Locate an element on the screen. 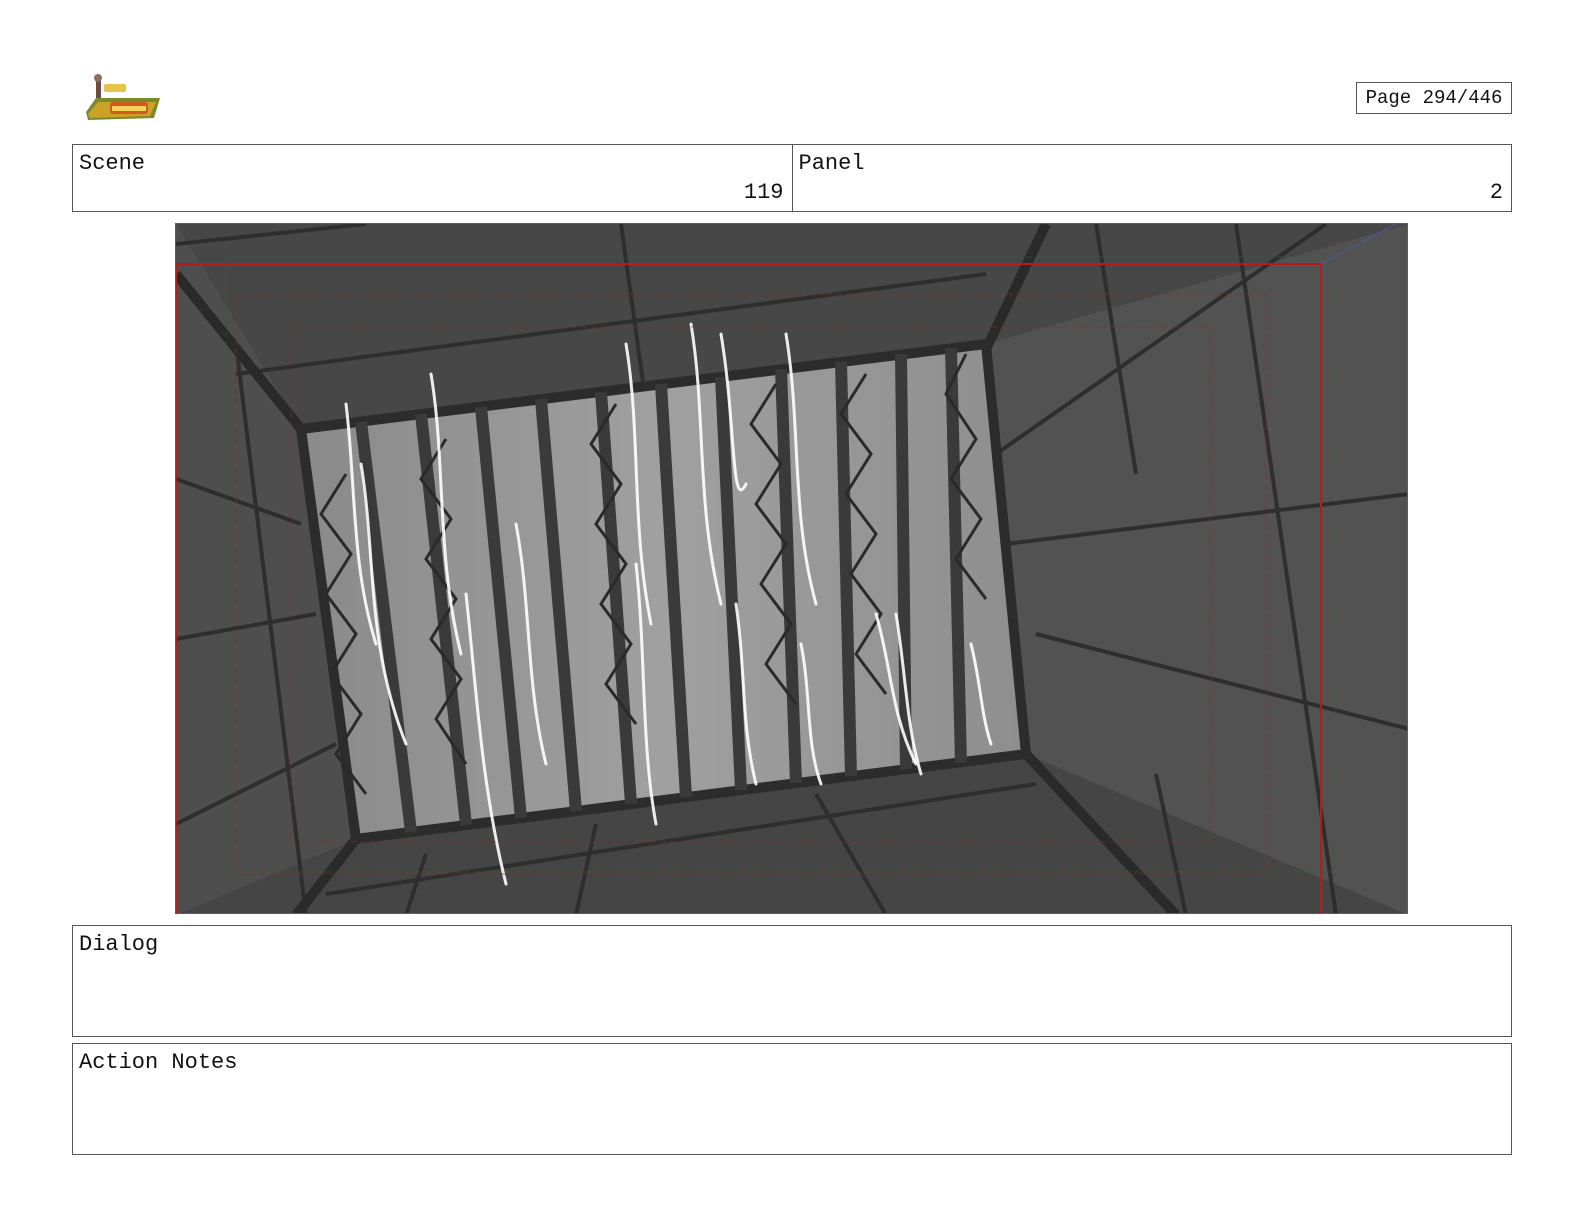 This screenshot has height=1225, width=1582. panel-label: Panel is located at coordinates (831, 163).